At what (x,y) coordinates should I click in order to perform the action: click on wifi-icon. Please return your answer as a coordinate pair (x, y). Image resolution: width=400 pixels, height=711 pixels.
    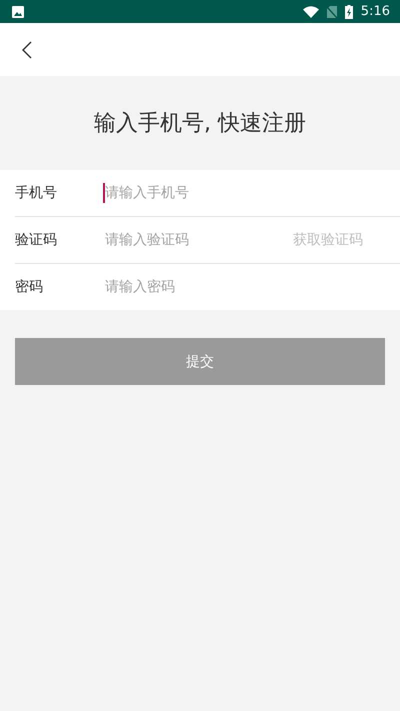
    Looking at the image, I should click on (310, 12).